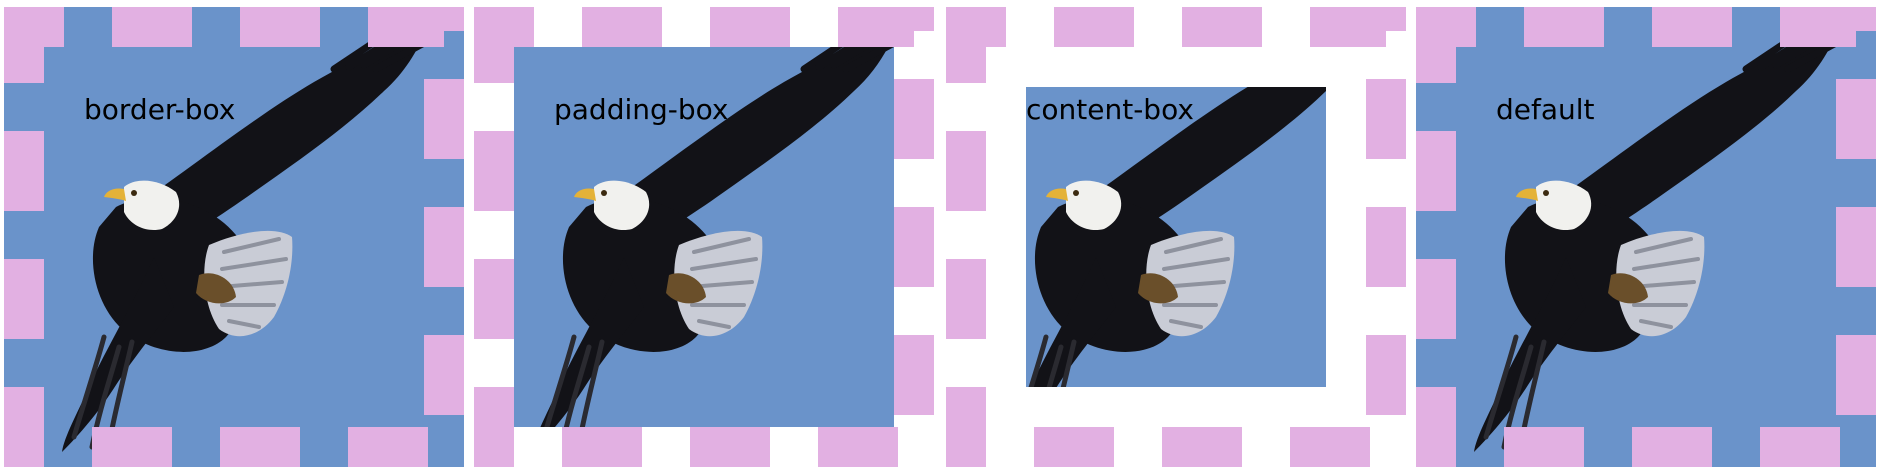  Describe the element at coordinates (1110, 109) in the screenshot. I see `demo-label-content-box: content-box` at that location.